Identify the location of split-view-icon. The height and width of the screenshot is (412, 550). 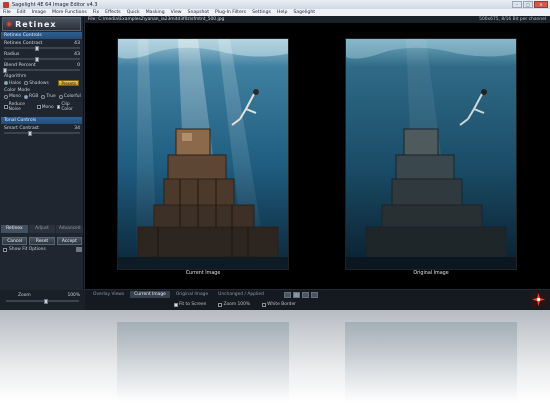
(305, 294).